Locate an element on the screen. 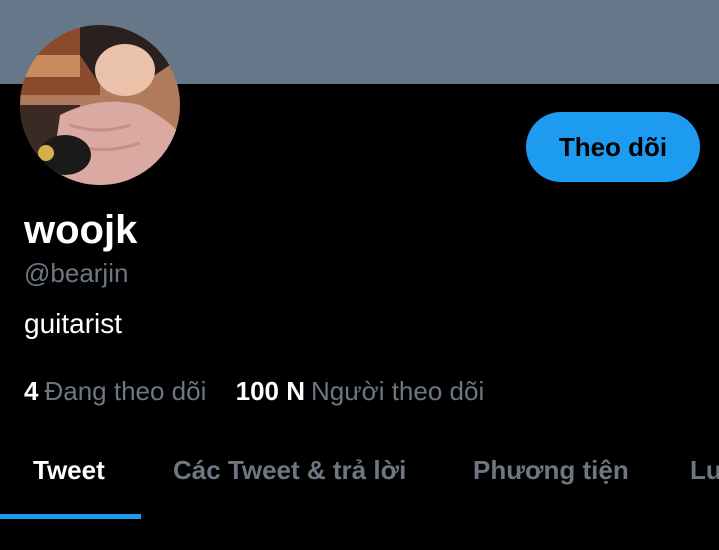 The width and height of the screenshot is (719, 550). follow-button: Theo dõi is located at coordinates (613, 147).